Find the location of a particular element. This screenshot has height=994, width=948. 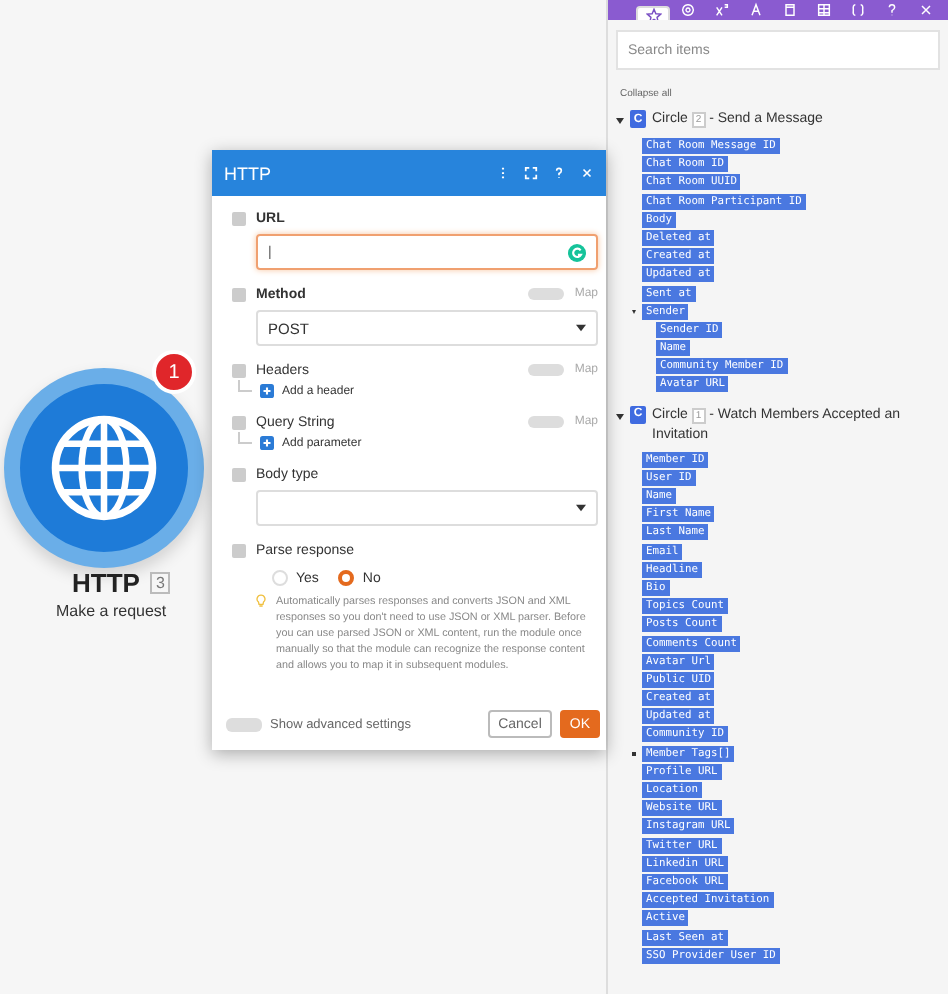

star-icon is located at coordinates (653, 14).